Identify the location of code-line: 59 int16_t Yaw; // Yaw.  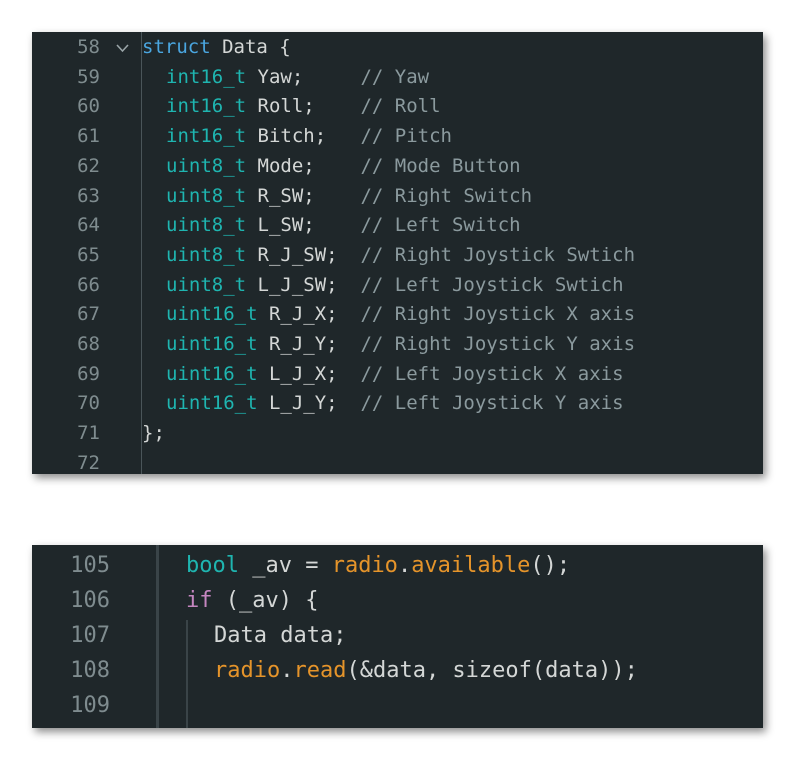
(397, 77).